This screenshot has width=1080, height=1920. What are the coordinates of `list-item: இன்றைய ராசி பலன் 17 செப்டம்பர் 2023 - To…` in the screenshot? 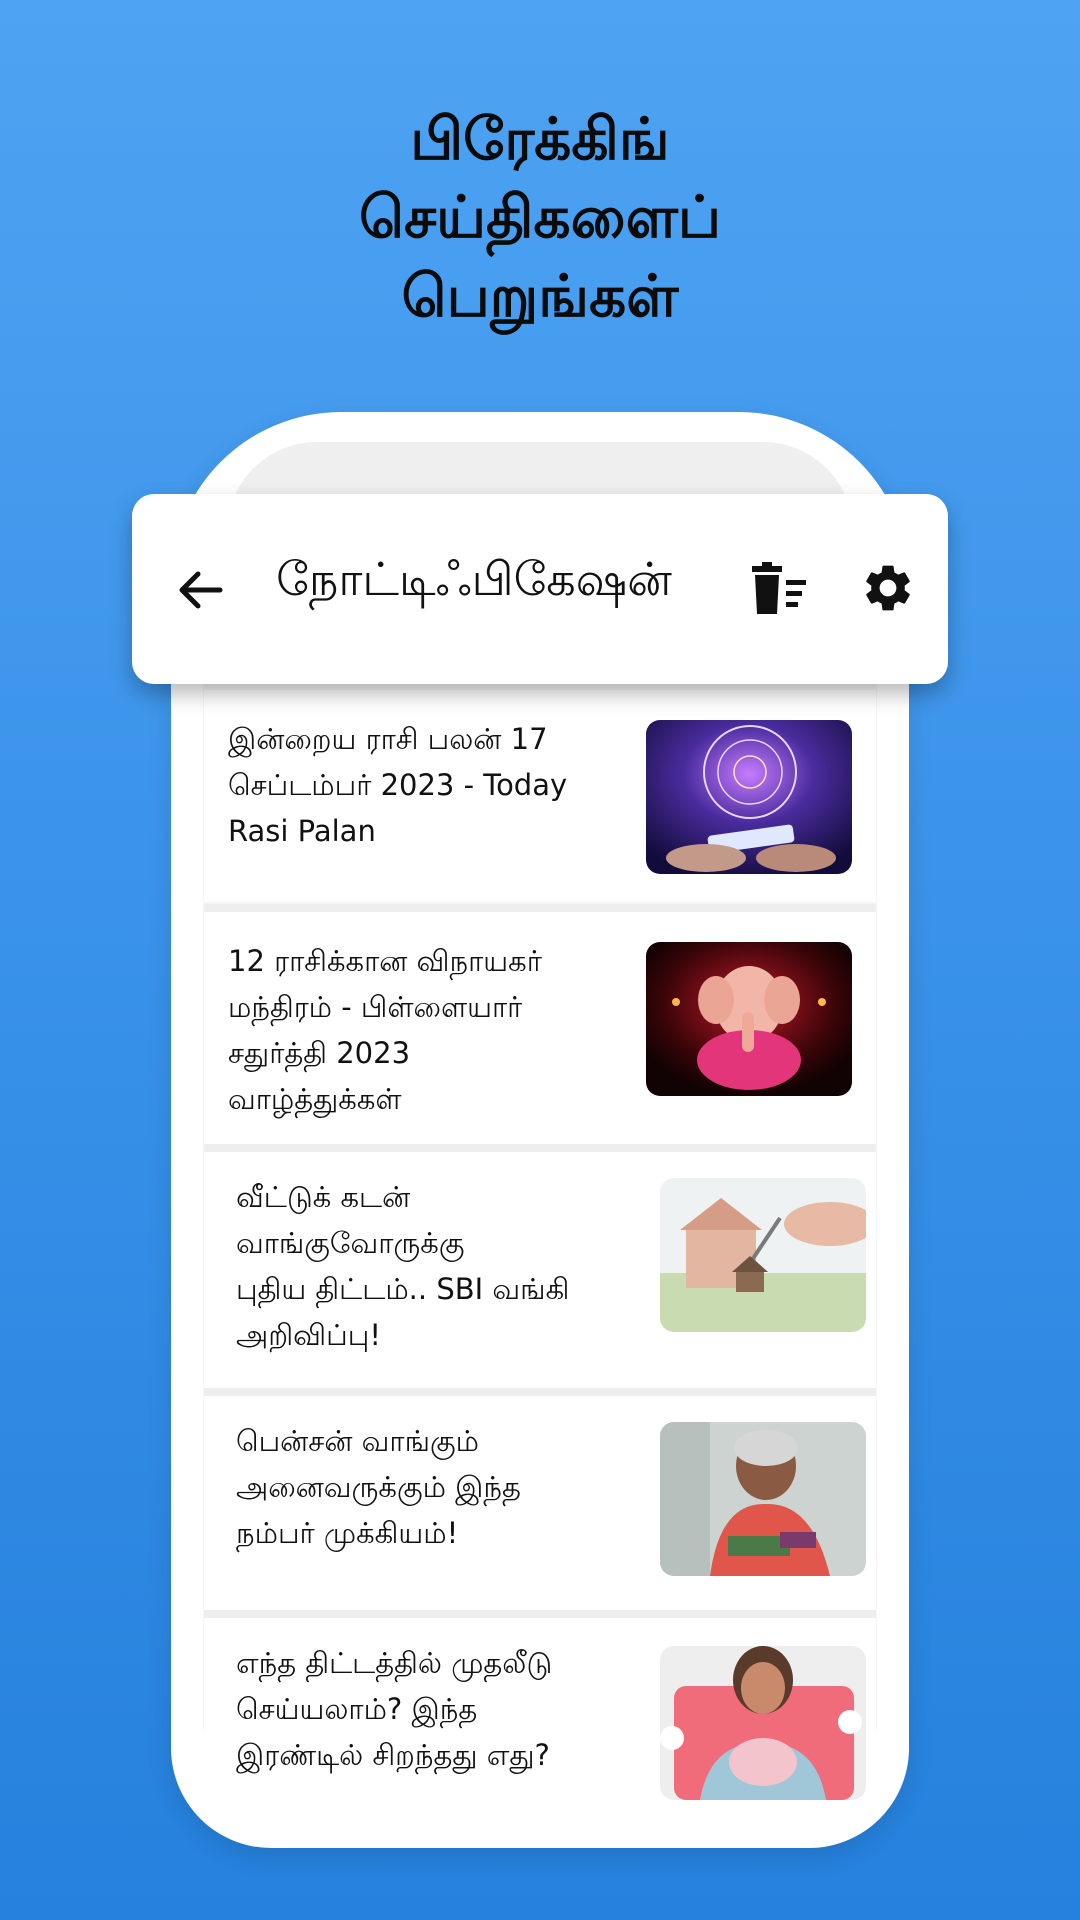 It's located at (540, 796).